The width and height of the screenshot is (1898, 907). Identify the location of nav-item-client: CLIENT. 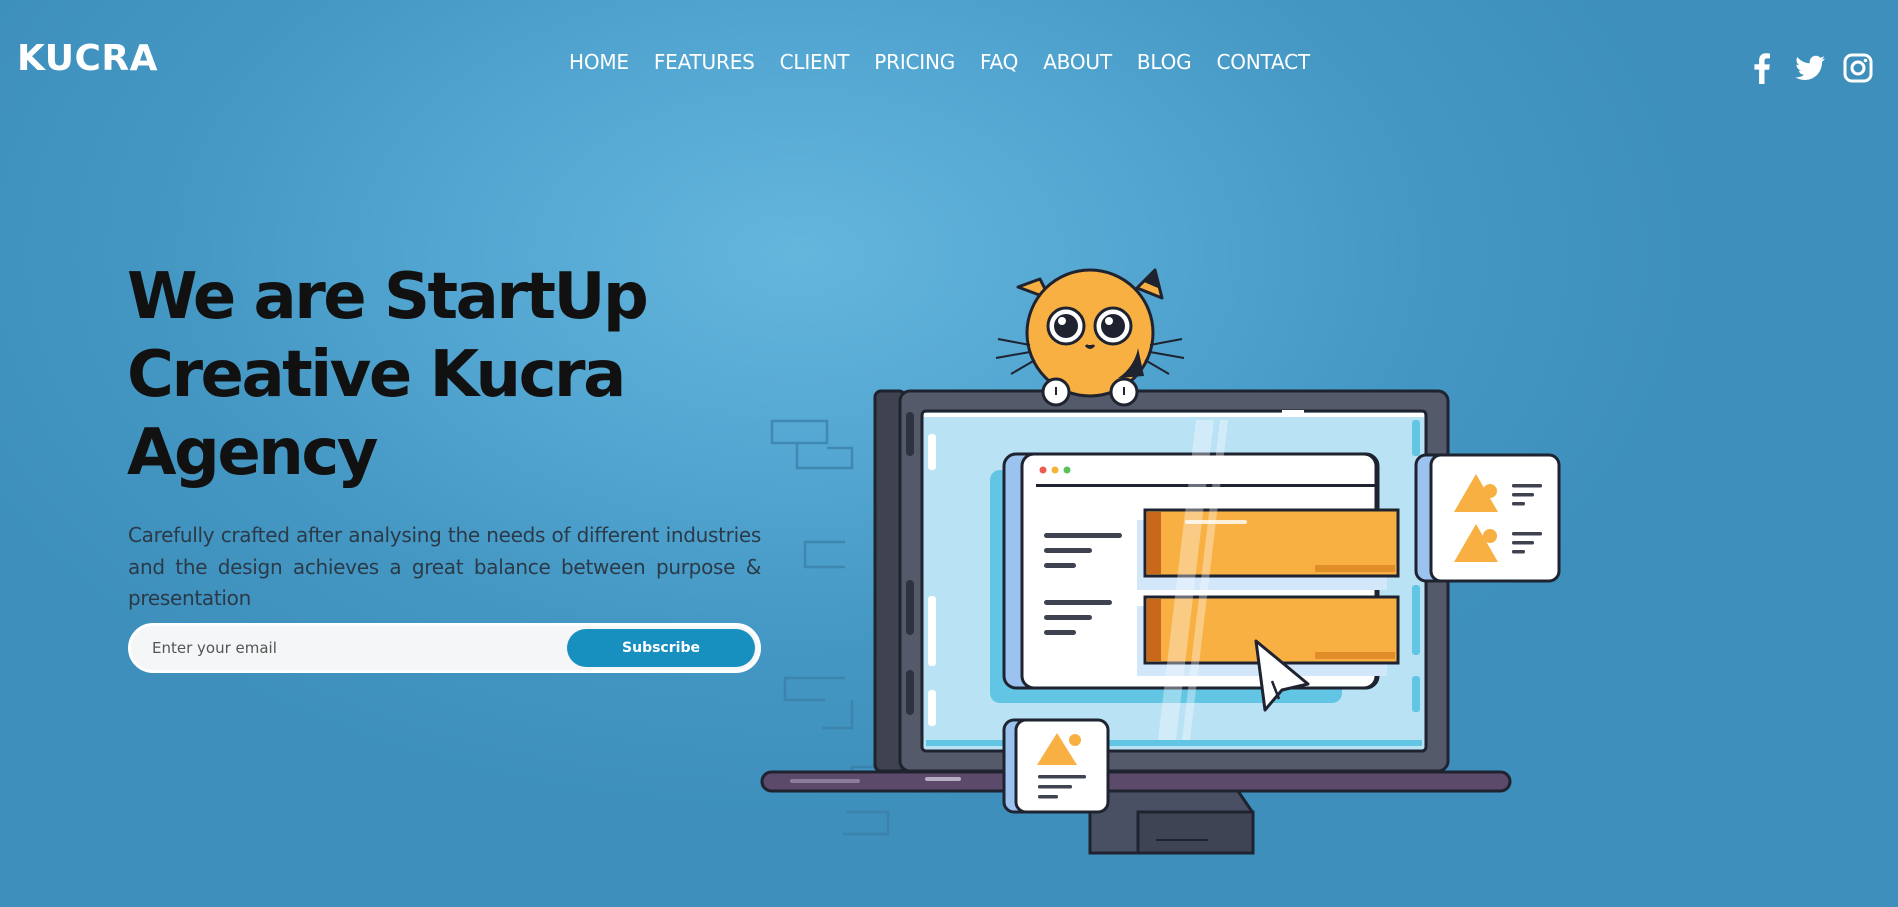
(815, 62).